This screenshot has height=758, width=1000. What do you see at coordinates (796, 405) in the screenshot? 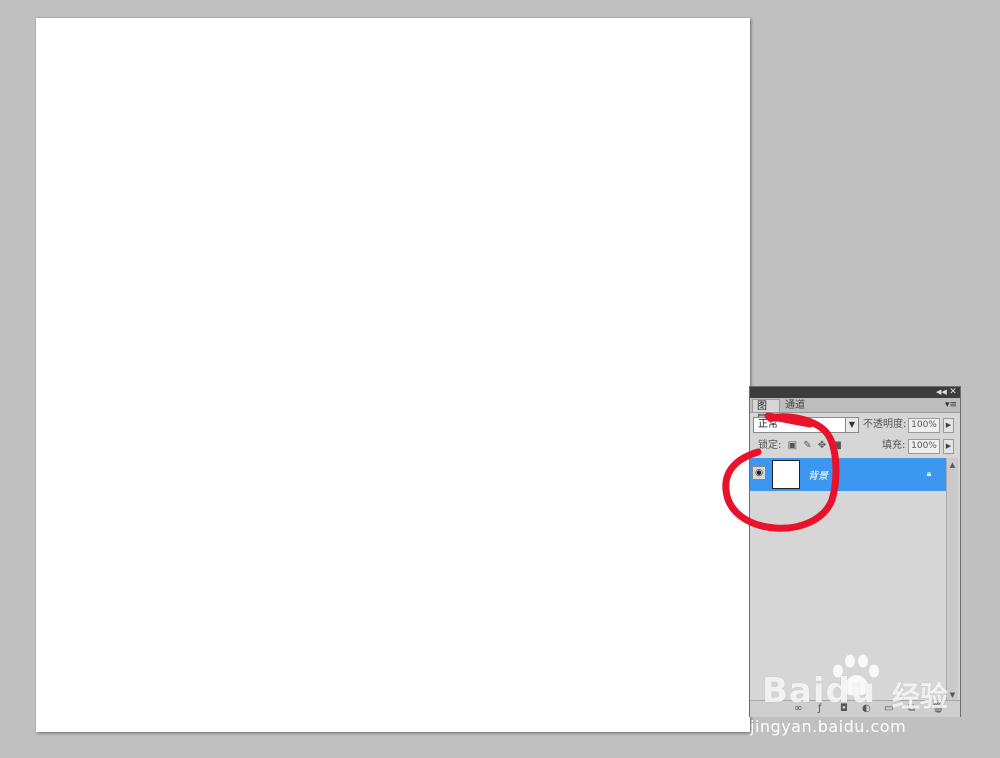
I see `tab-channels: 通道` at bounding box center [796, 405].